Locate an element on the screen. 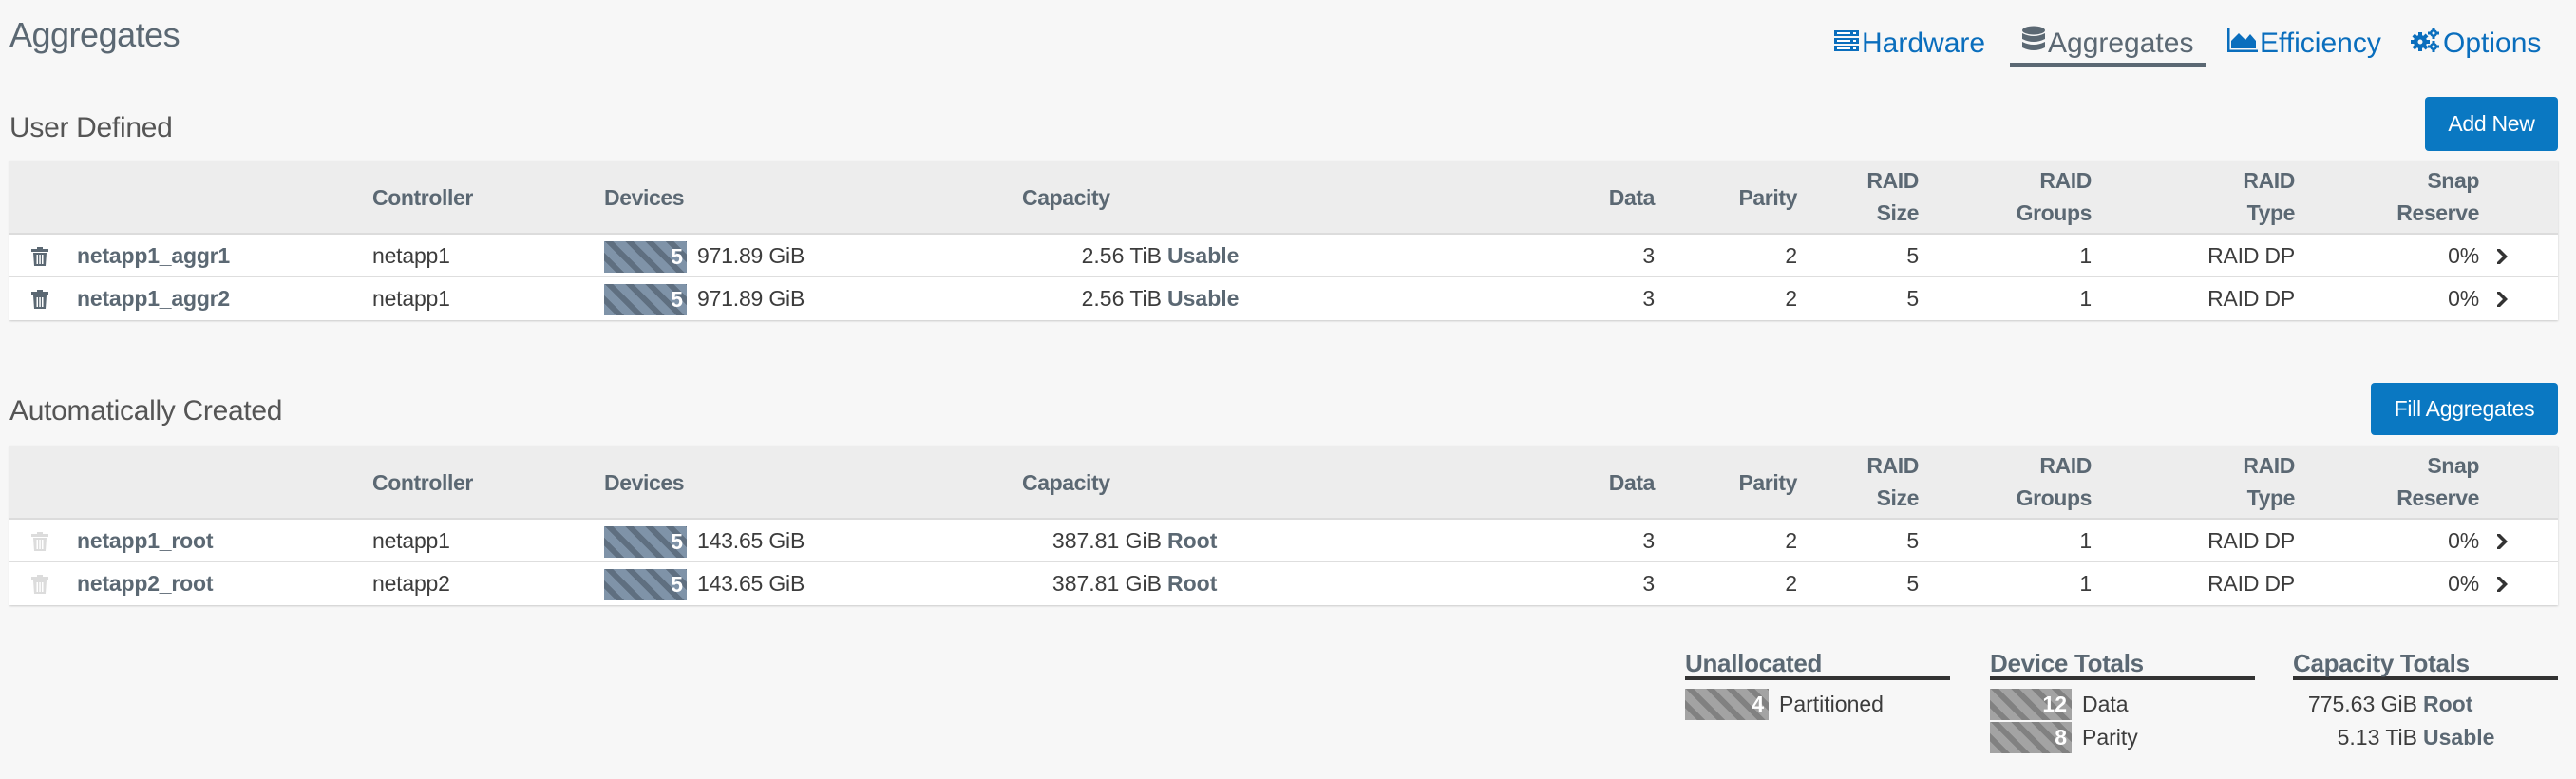  device-count-bar: 4 is located at coordinates (1727, 704).